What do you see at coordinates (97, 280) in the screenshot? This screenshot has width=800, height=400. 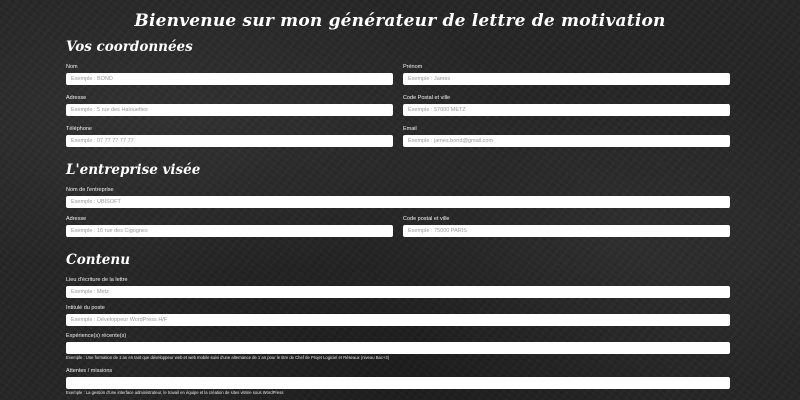 I see `lieu-label: Lieu d'écriture de la lettre` at bounding box center [97, 280].